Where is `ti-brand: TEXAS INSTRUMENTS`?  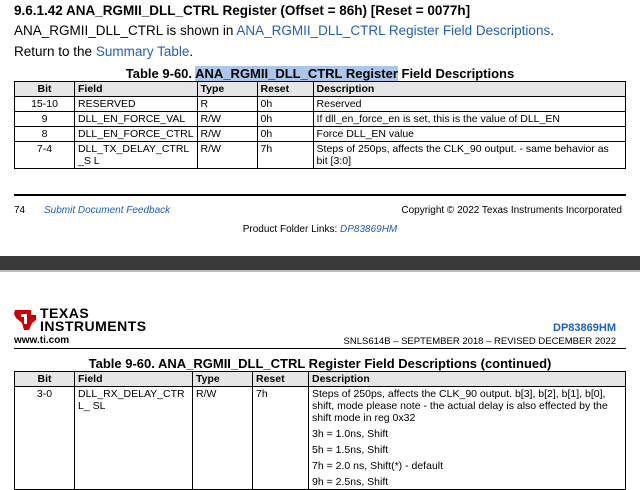 ti-brand: TEXAS INSTRUMENTS is located at coordinates (93, 320).